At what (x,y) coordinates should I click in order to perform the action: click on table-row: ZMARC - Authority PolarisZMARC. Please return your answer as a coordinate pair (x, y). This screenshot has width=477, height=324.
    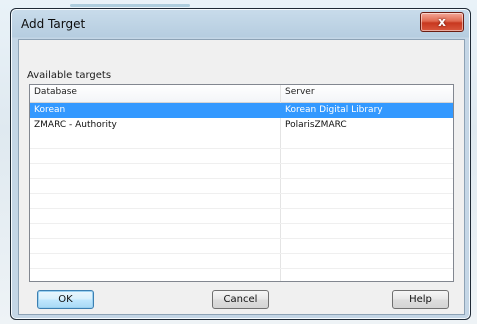
    Looking at the image, I should click on (241, 125).